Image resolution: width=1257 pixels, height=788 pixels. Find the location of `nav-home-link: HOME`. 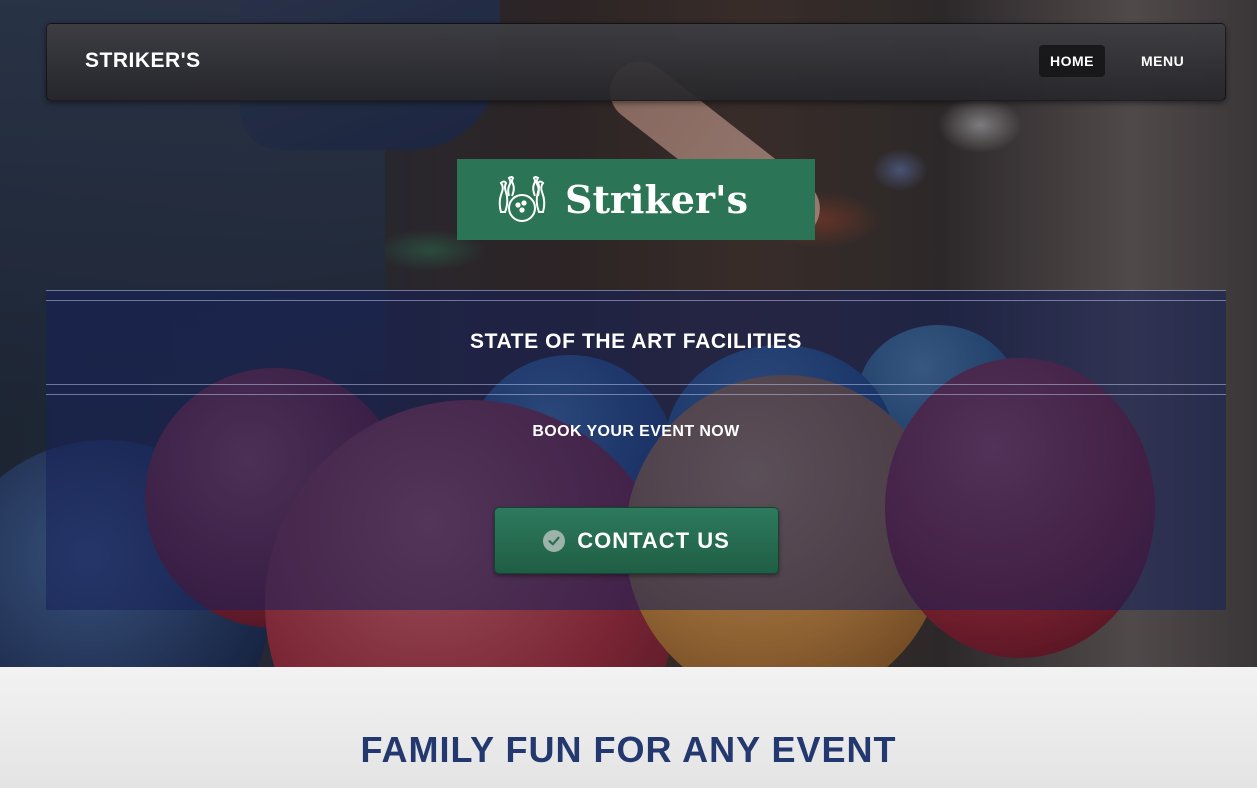

nav-home-link: HOME is located at coordinates (1072, 61).